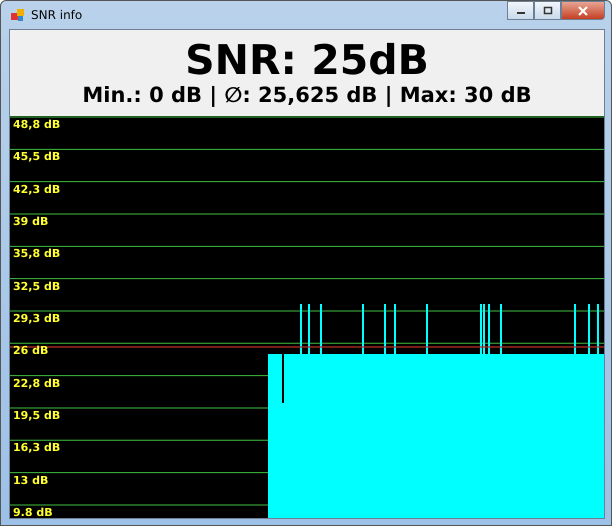  I want to click on maximize-button, so click(547, 10).